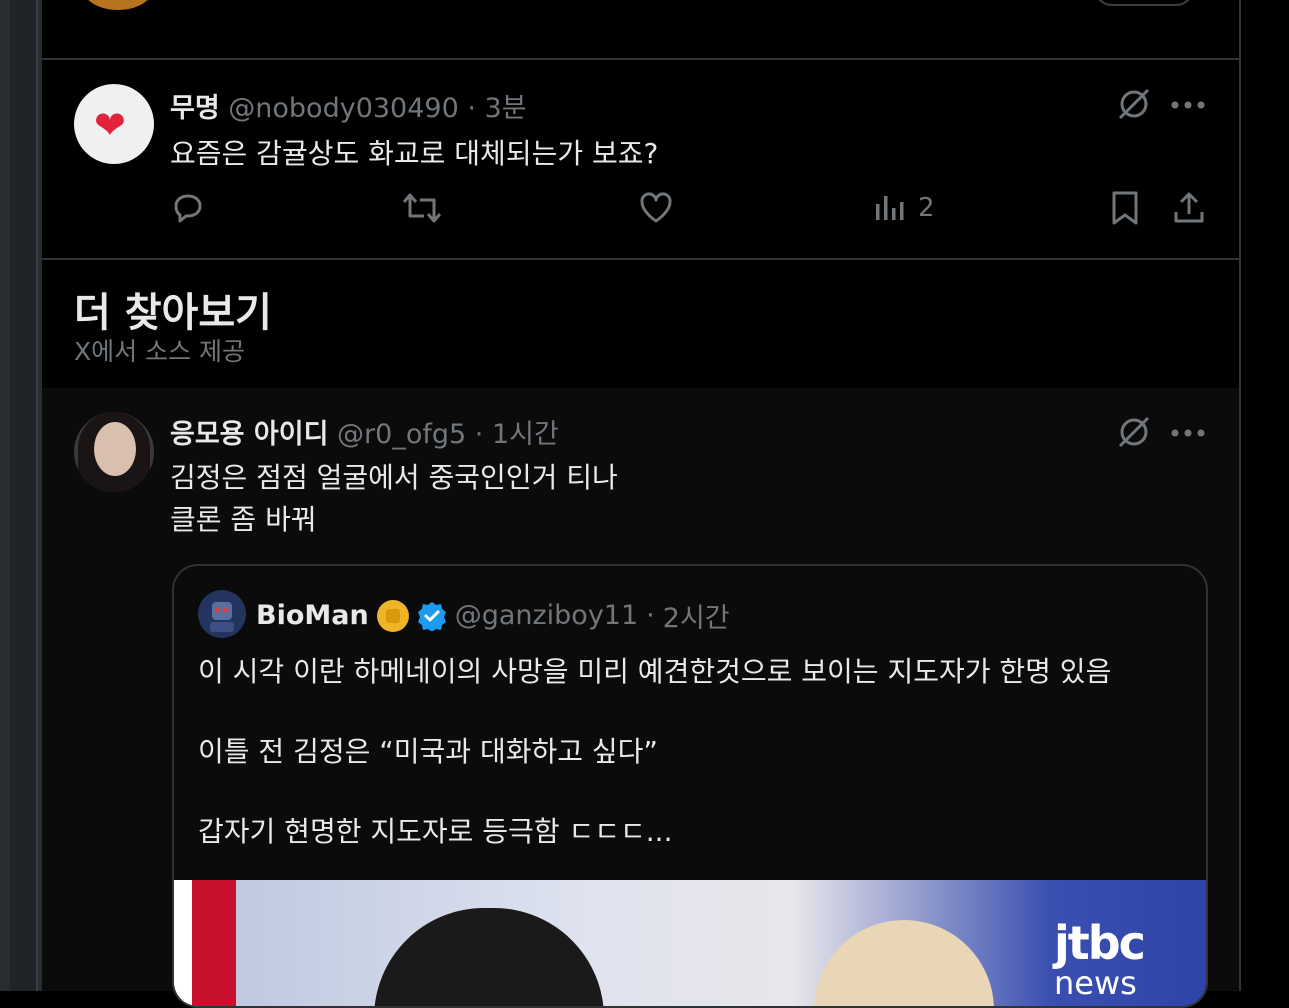 This screenshot has width=1289, height=1008. Describe the element at coordinates (392, 615) in the screenshot. I see `bank-emoji-icon` at that location.